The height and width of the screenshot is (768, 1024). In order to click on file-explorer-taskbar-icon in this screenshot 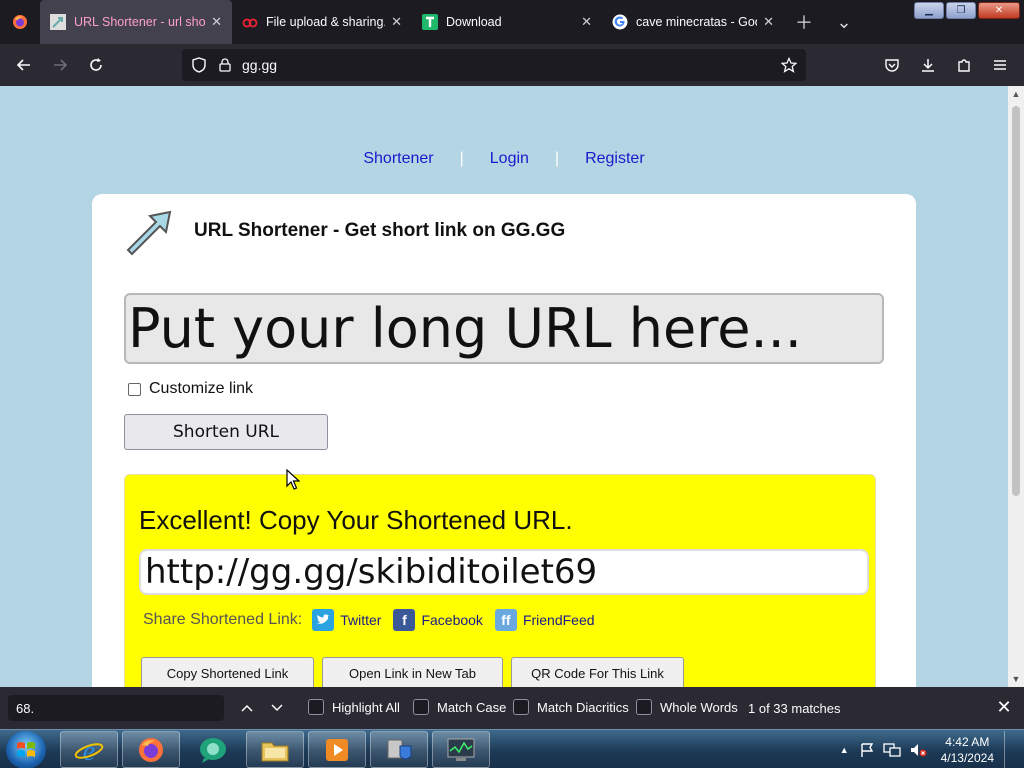, I will do `click(275, 749)`.